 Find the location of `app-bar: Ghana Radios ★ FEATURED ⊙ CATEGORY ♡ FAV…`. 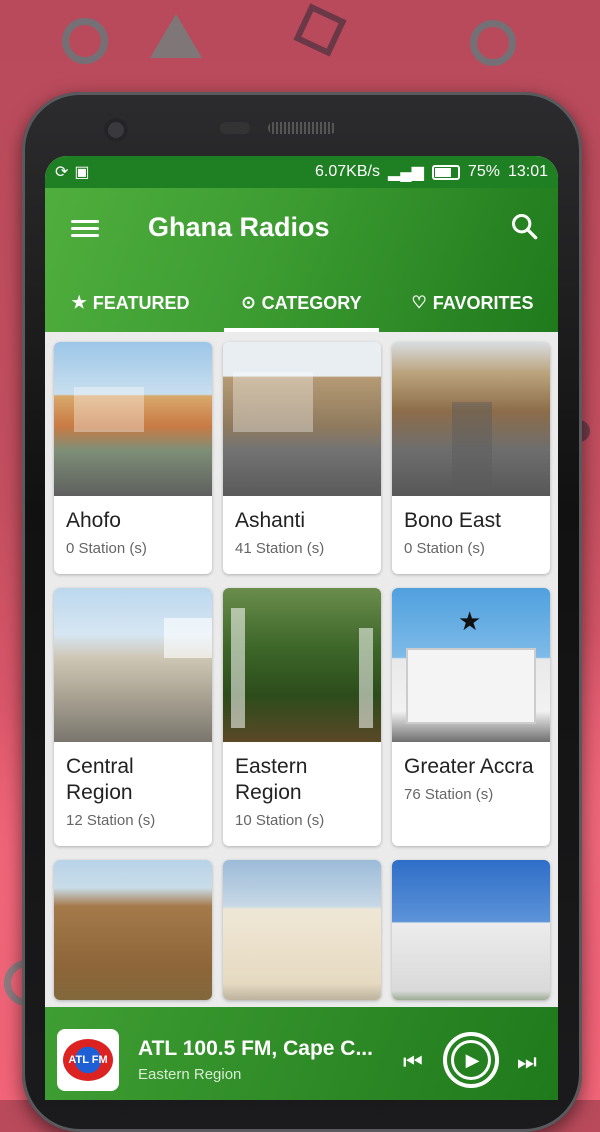

app-bar: Ghana Radios ★ FEATURED ⊙ CATEGORY ♡ FAV… is located at coordinates (301, 260).